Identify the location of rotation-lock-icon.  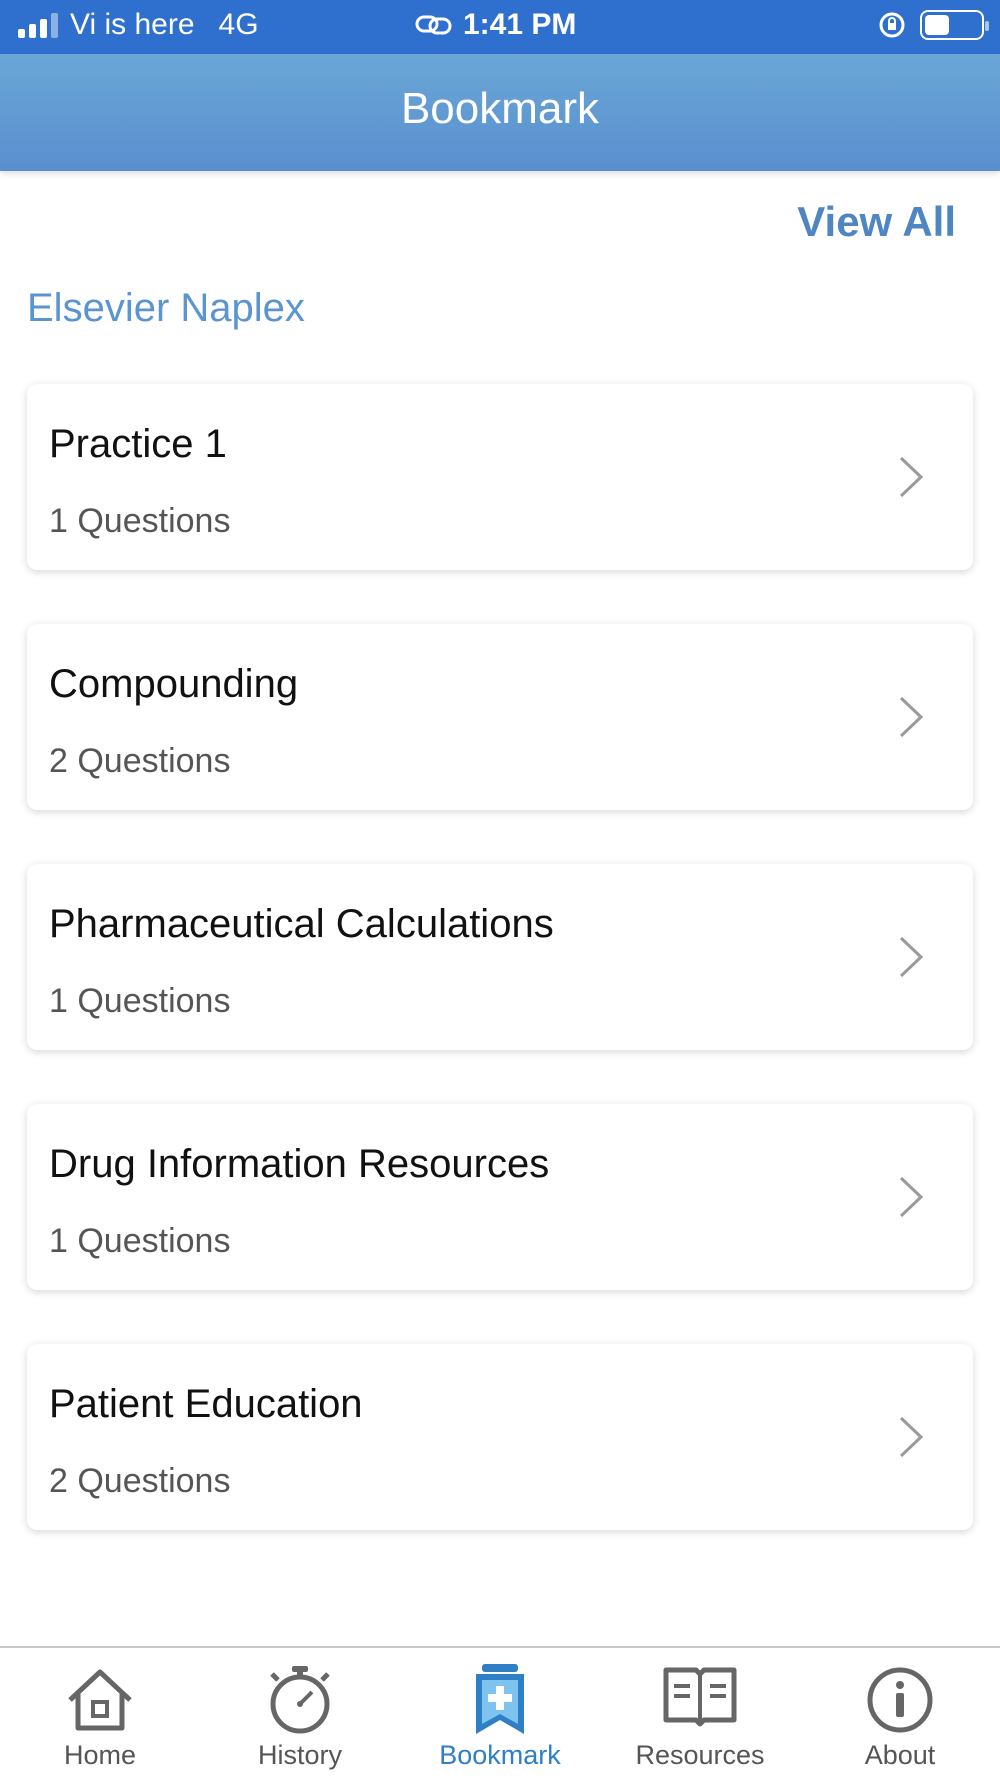
(892, 25).